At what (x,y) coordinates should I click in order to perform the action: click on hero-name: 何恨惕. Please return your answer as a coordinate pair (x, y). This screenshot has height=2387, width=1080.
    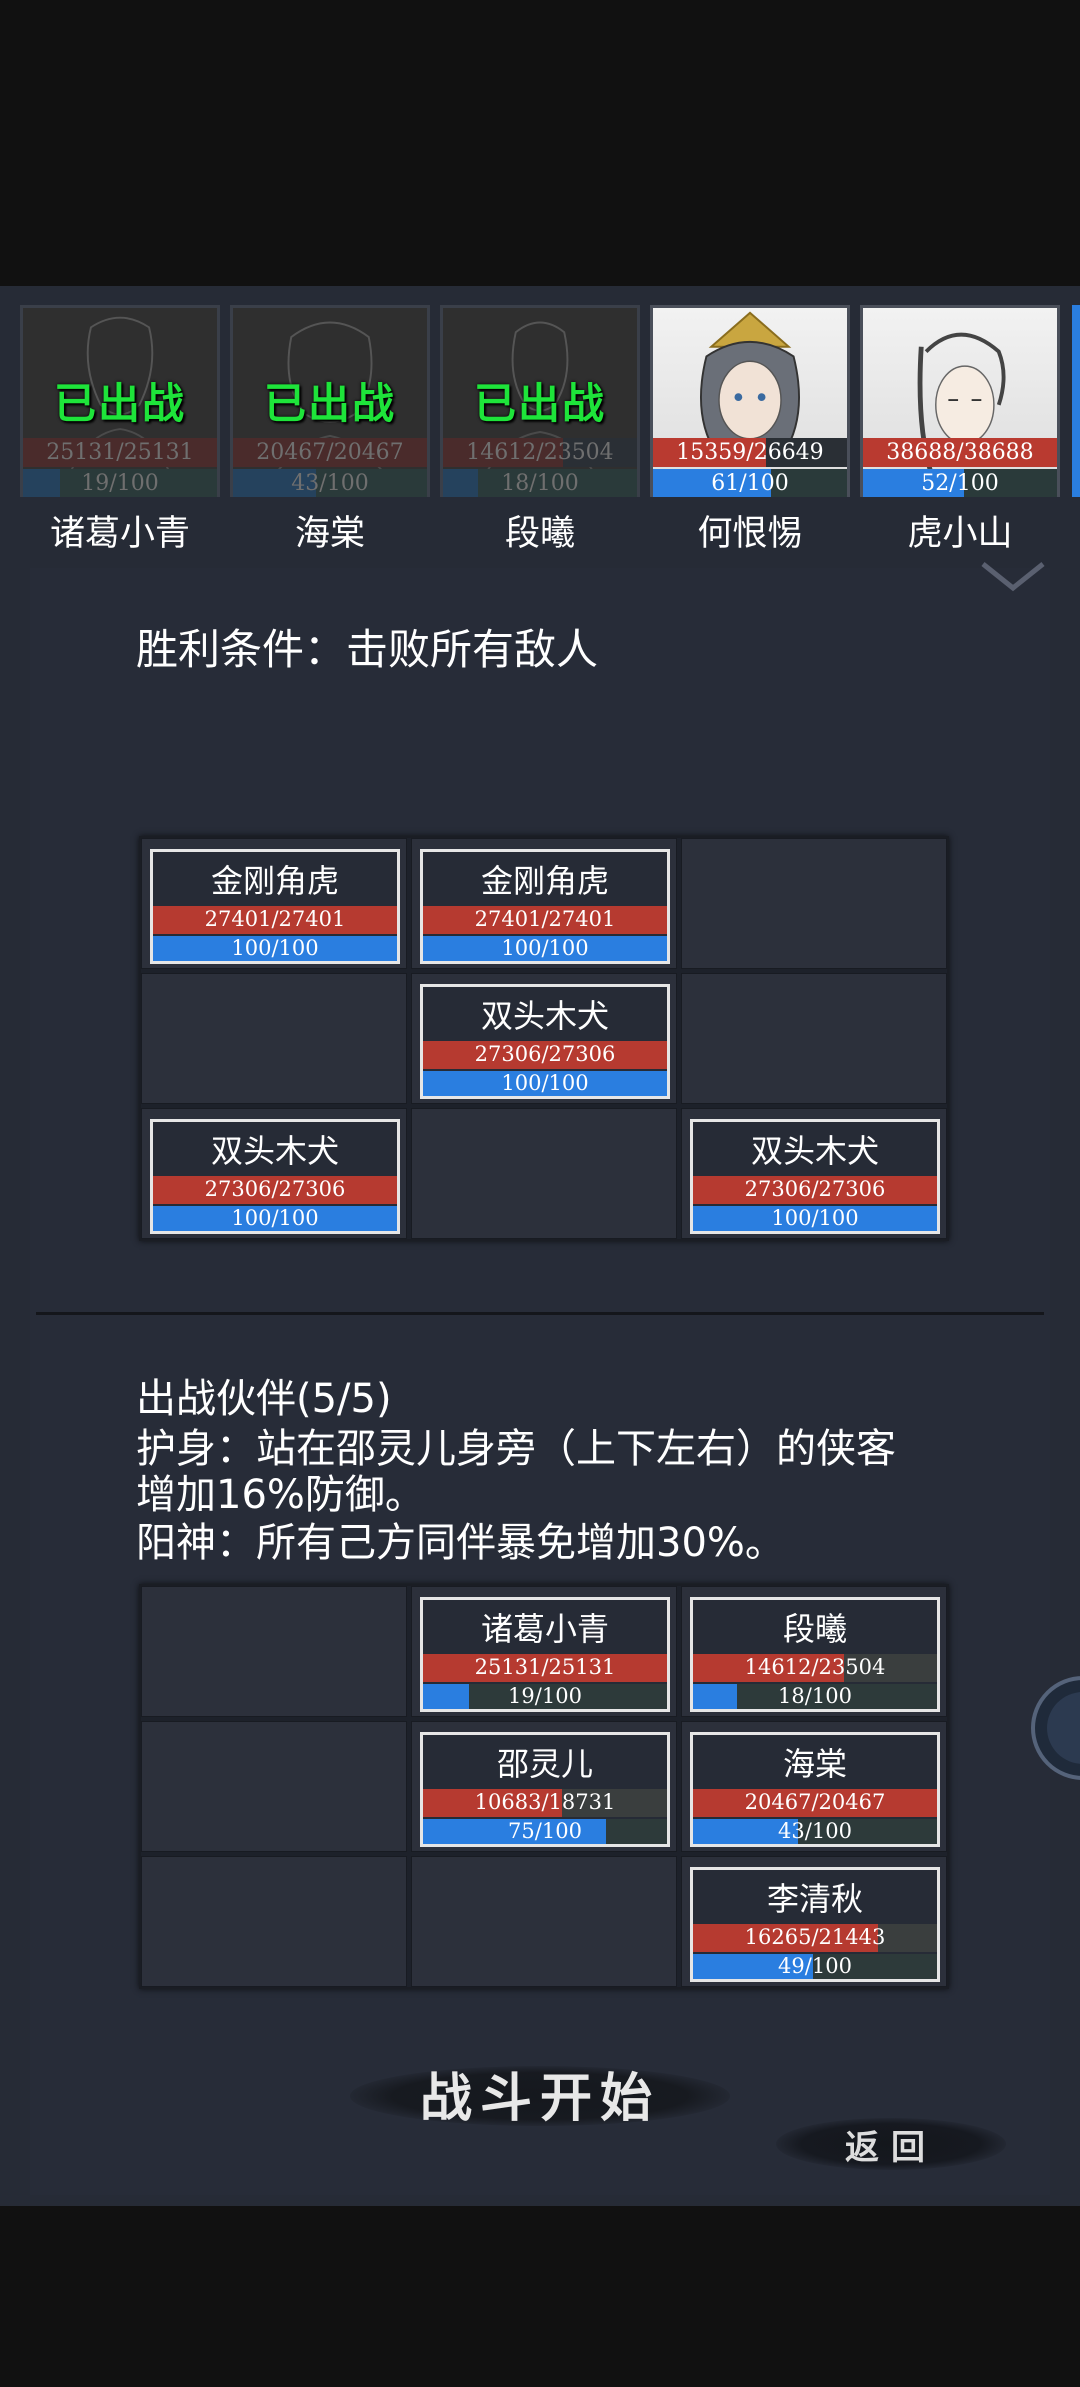
    Looking at the image, I should click on (750, 534).